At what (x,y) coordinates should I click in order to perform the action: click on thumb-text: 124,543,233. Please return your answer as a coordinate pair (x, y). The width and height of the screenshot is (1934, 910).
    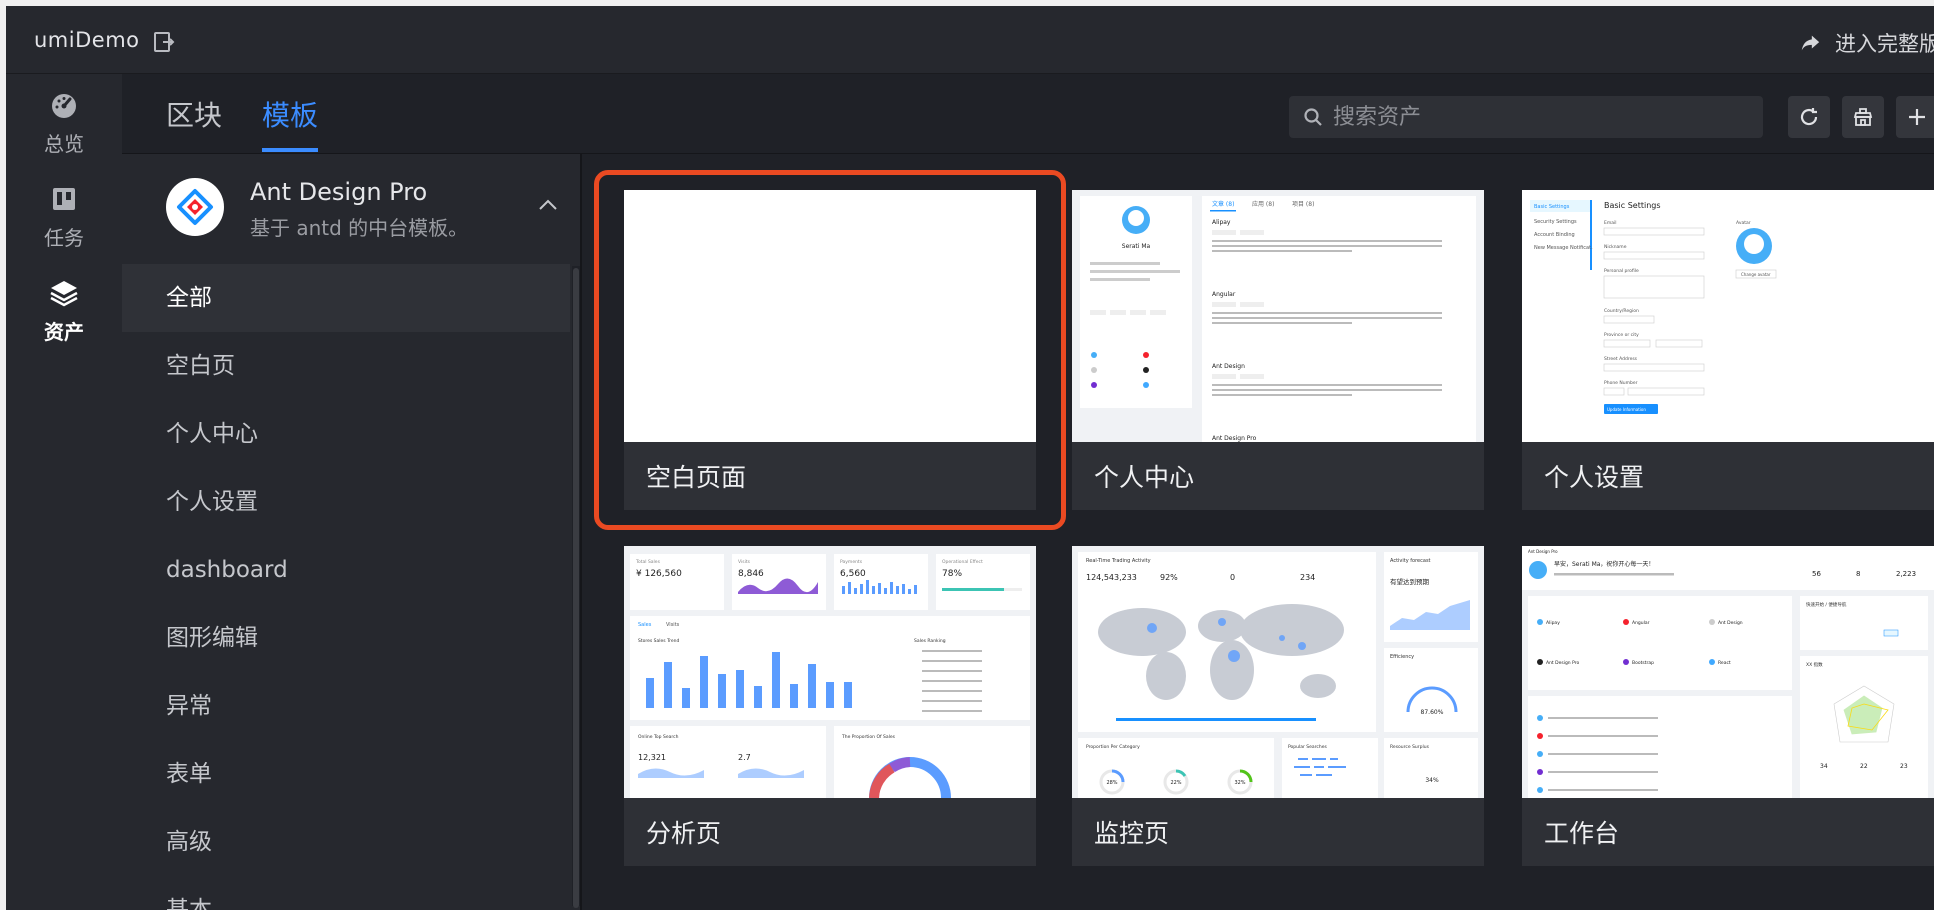
    Looking at the image, I should click on (1111, 577).